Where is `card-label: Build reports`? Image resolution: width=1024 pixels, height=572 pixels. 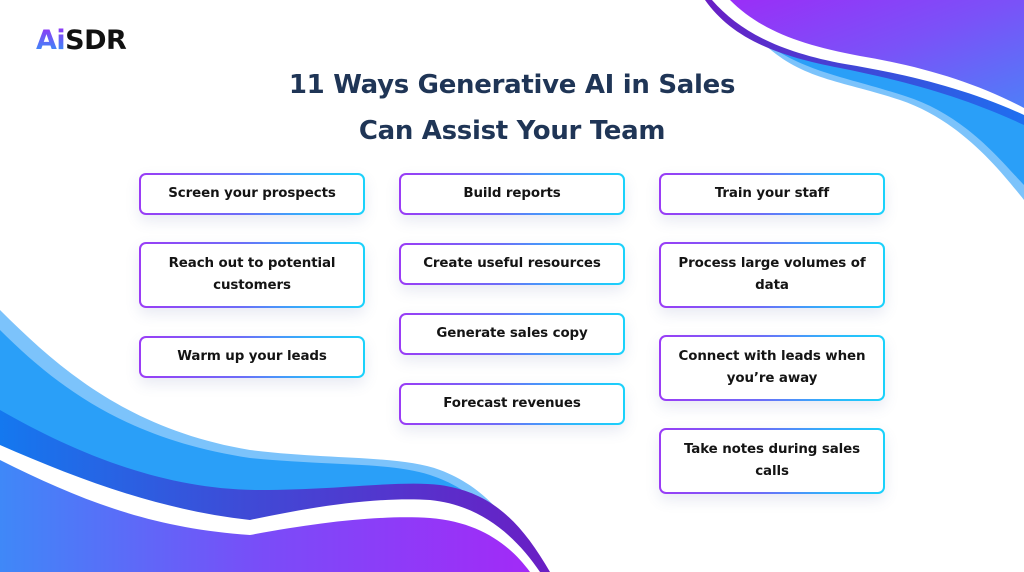 card-label: Build reports is located at coordinates (512, 194).